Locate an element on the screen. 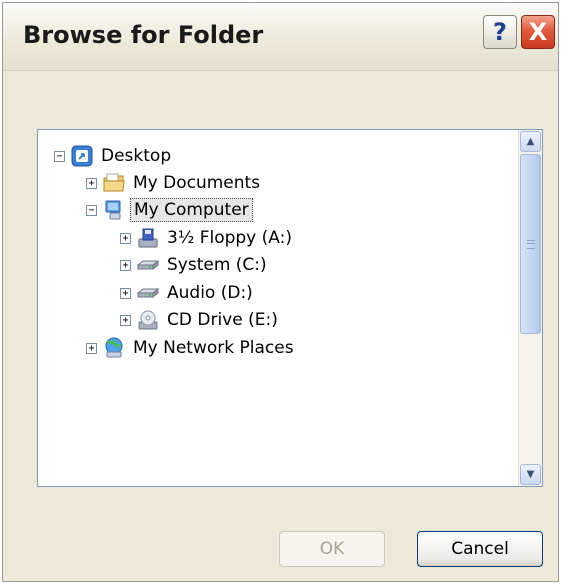 The width and height of the screenshot is (563, 584). vertical-scrollbar: ▲ ▼ is located at coordinates (530, 308).